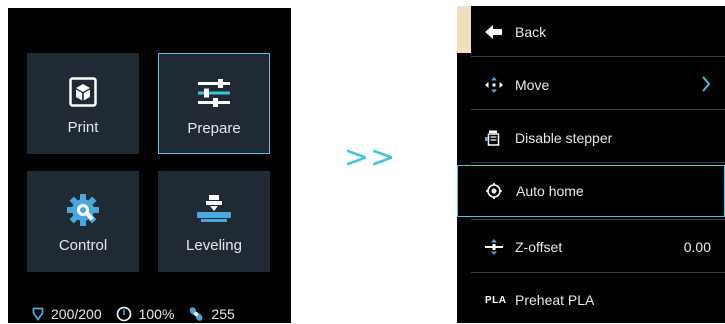 This screenshot has height=324, width=725. Describe the element at coordinates (214, 245) in the screenshot. I see `leveling-label: Leveling` at that location.